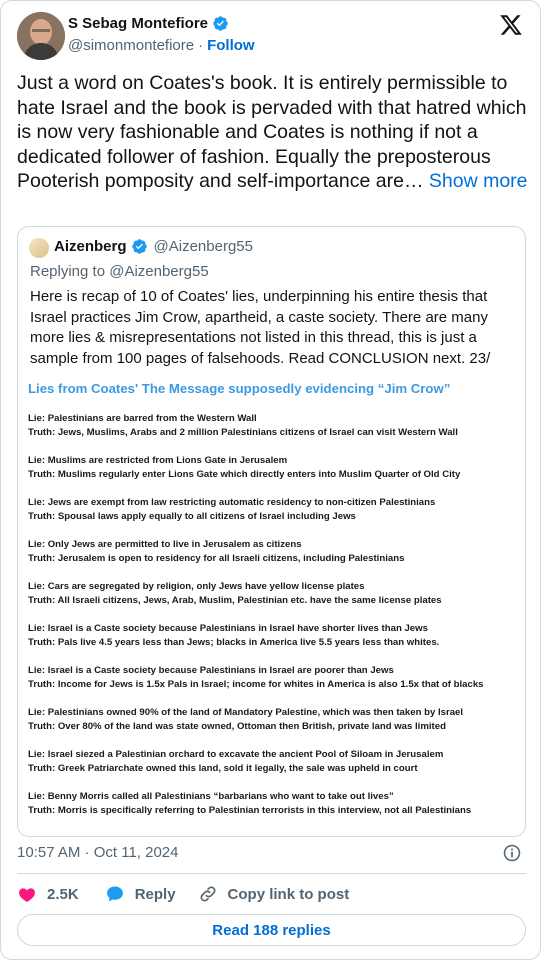 This screenshot has width=541, height=960. What do you see at coordinates (27, 895) in the screenshot?
I see `heart-icon` at bounding box center [27, 895].